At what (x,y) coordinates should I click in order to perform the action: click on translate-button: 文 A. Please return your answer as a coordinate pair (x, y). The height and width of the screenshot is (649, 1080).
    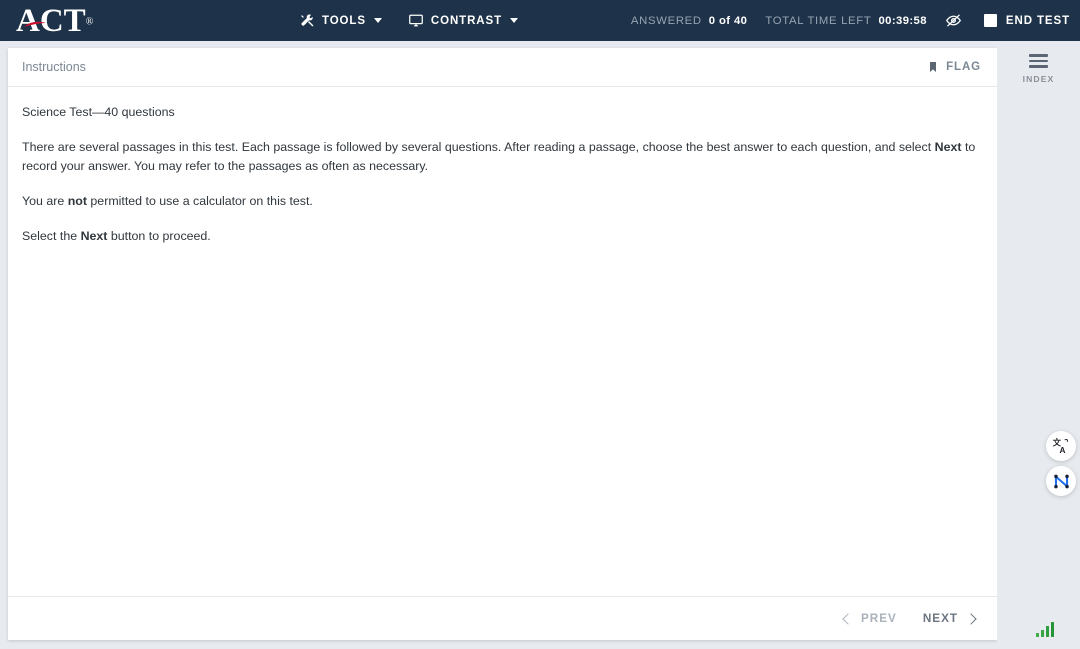
    Looking at the image, I should click on (1061, 446).